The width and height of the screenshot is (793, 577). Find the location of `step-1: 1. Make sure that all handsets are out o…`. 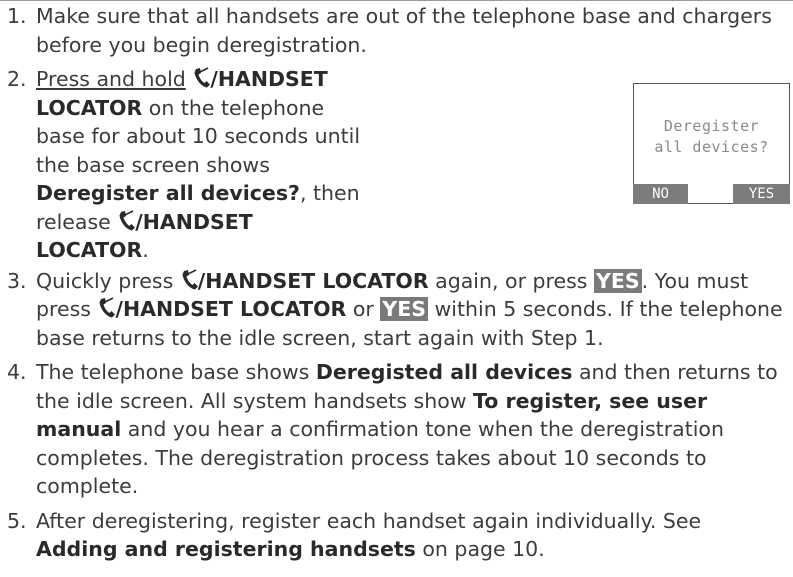

step-1: 1. Make sure that all handsets are out o… is located at coordinates (396, 30).